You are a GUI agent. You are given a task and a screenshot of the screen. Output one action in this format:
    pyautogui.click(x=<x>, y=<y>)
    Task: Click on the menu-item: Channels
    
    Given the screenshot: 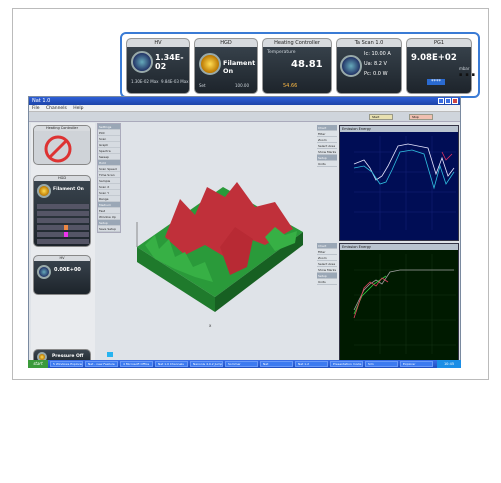 What is the action you would take?
    pyautogui.click(x=56, y=108)
    